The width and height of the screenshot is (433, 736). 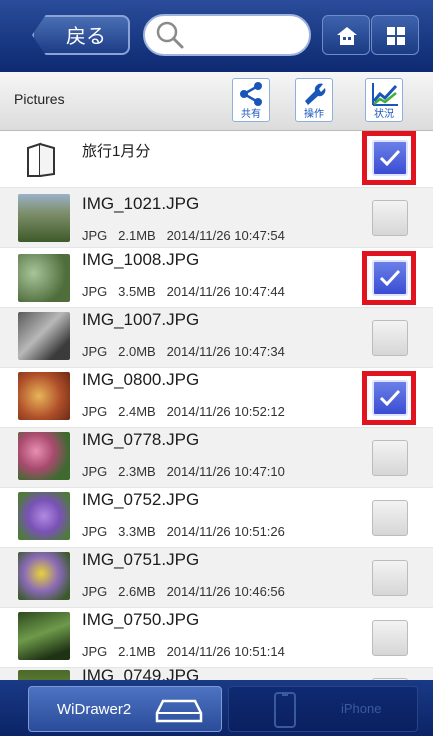 I want to click on file-date: 2014/11/26 10:51:26, so click(x=225, y=531).